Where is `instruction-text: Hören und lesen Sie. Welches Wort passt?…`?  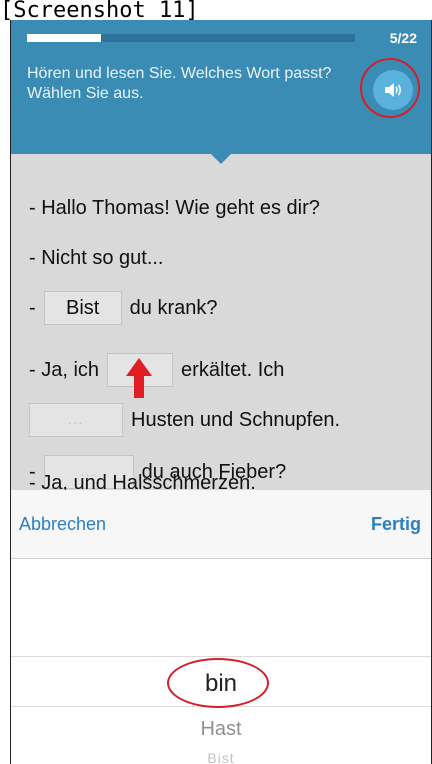
instruction-text: Hören und lesen Sie. Welches Wort passt?… is located at coordinates (179, 83).